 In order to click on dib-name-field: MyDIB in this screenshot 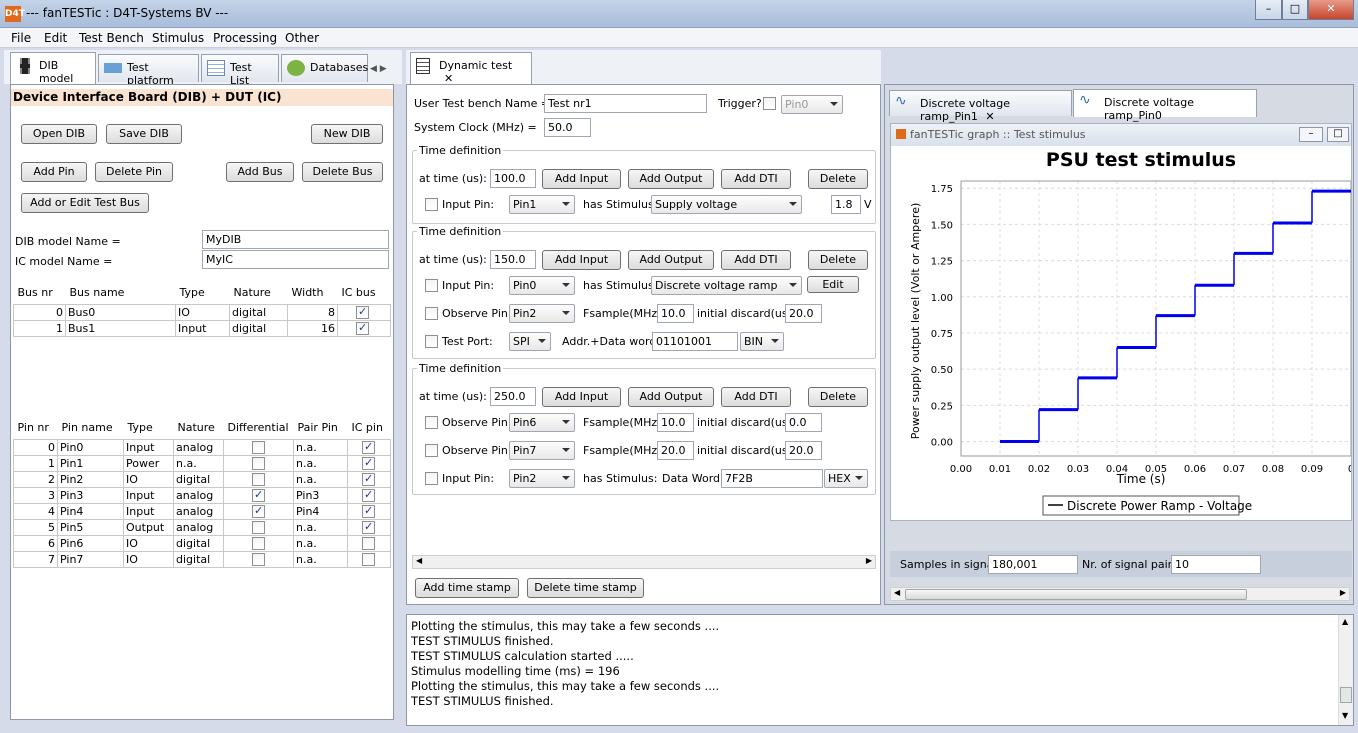, I will do `click(295, 239)`.